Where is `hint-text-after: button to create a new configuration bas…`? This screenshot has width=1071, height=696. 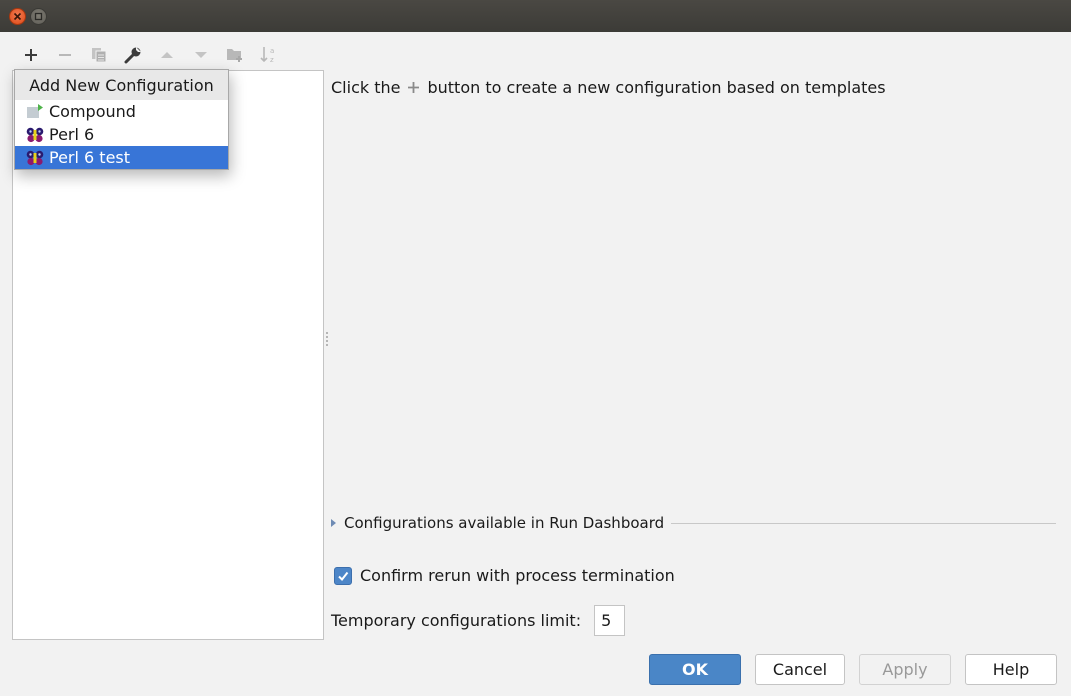
hint-text-after: button to create a new configuration bas… is located at coordinates (656, 87).